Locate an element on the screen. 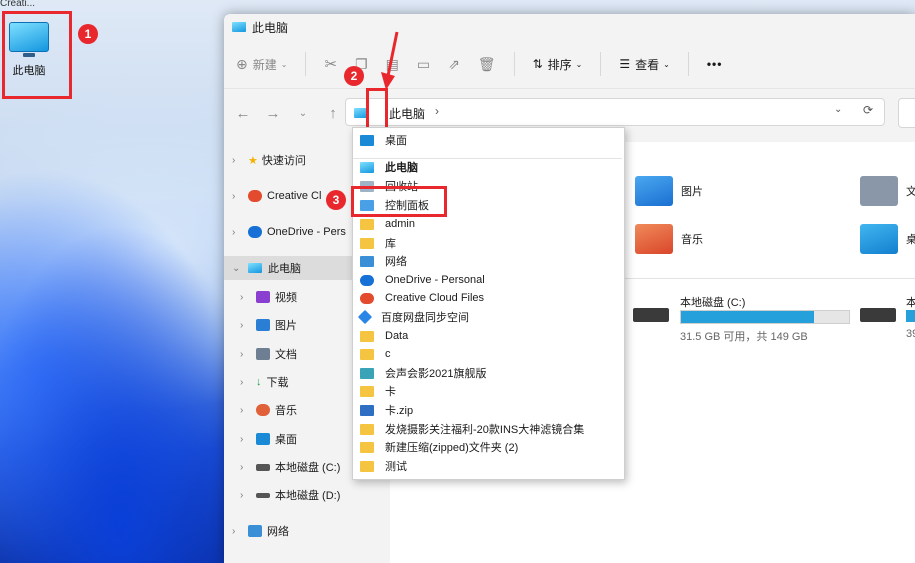  dropdown-item-12: 会声会影2021旗舰版 is located at coordinates (423, 373).